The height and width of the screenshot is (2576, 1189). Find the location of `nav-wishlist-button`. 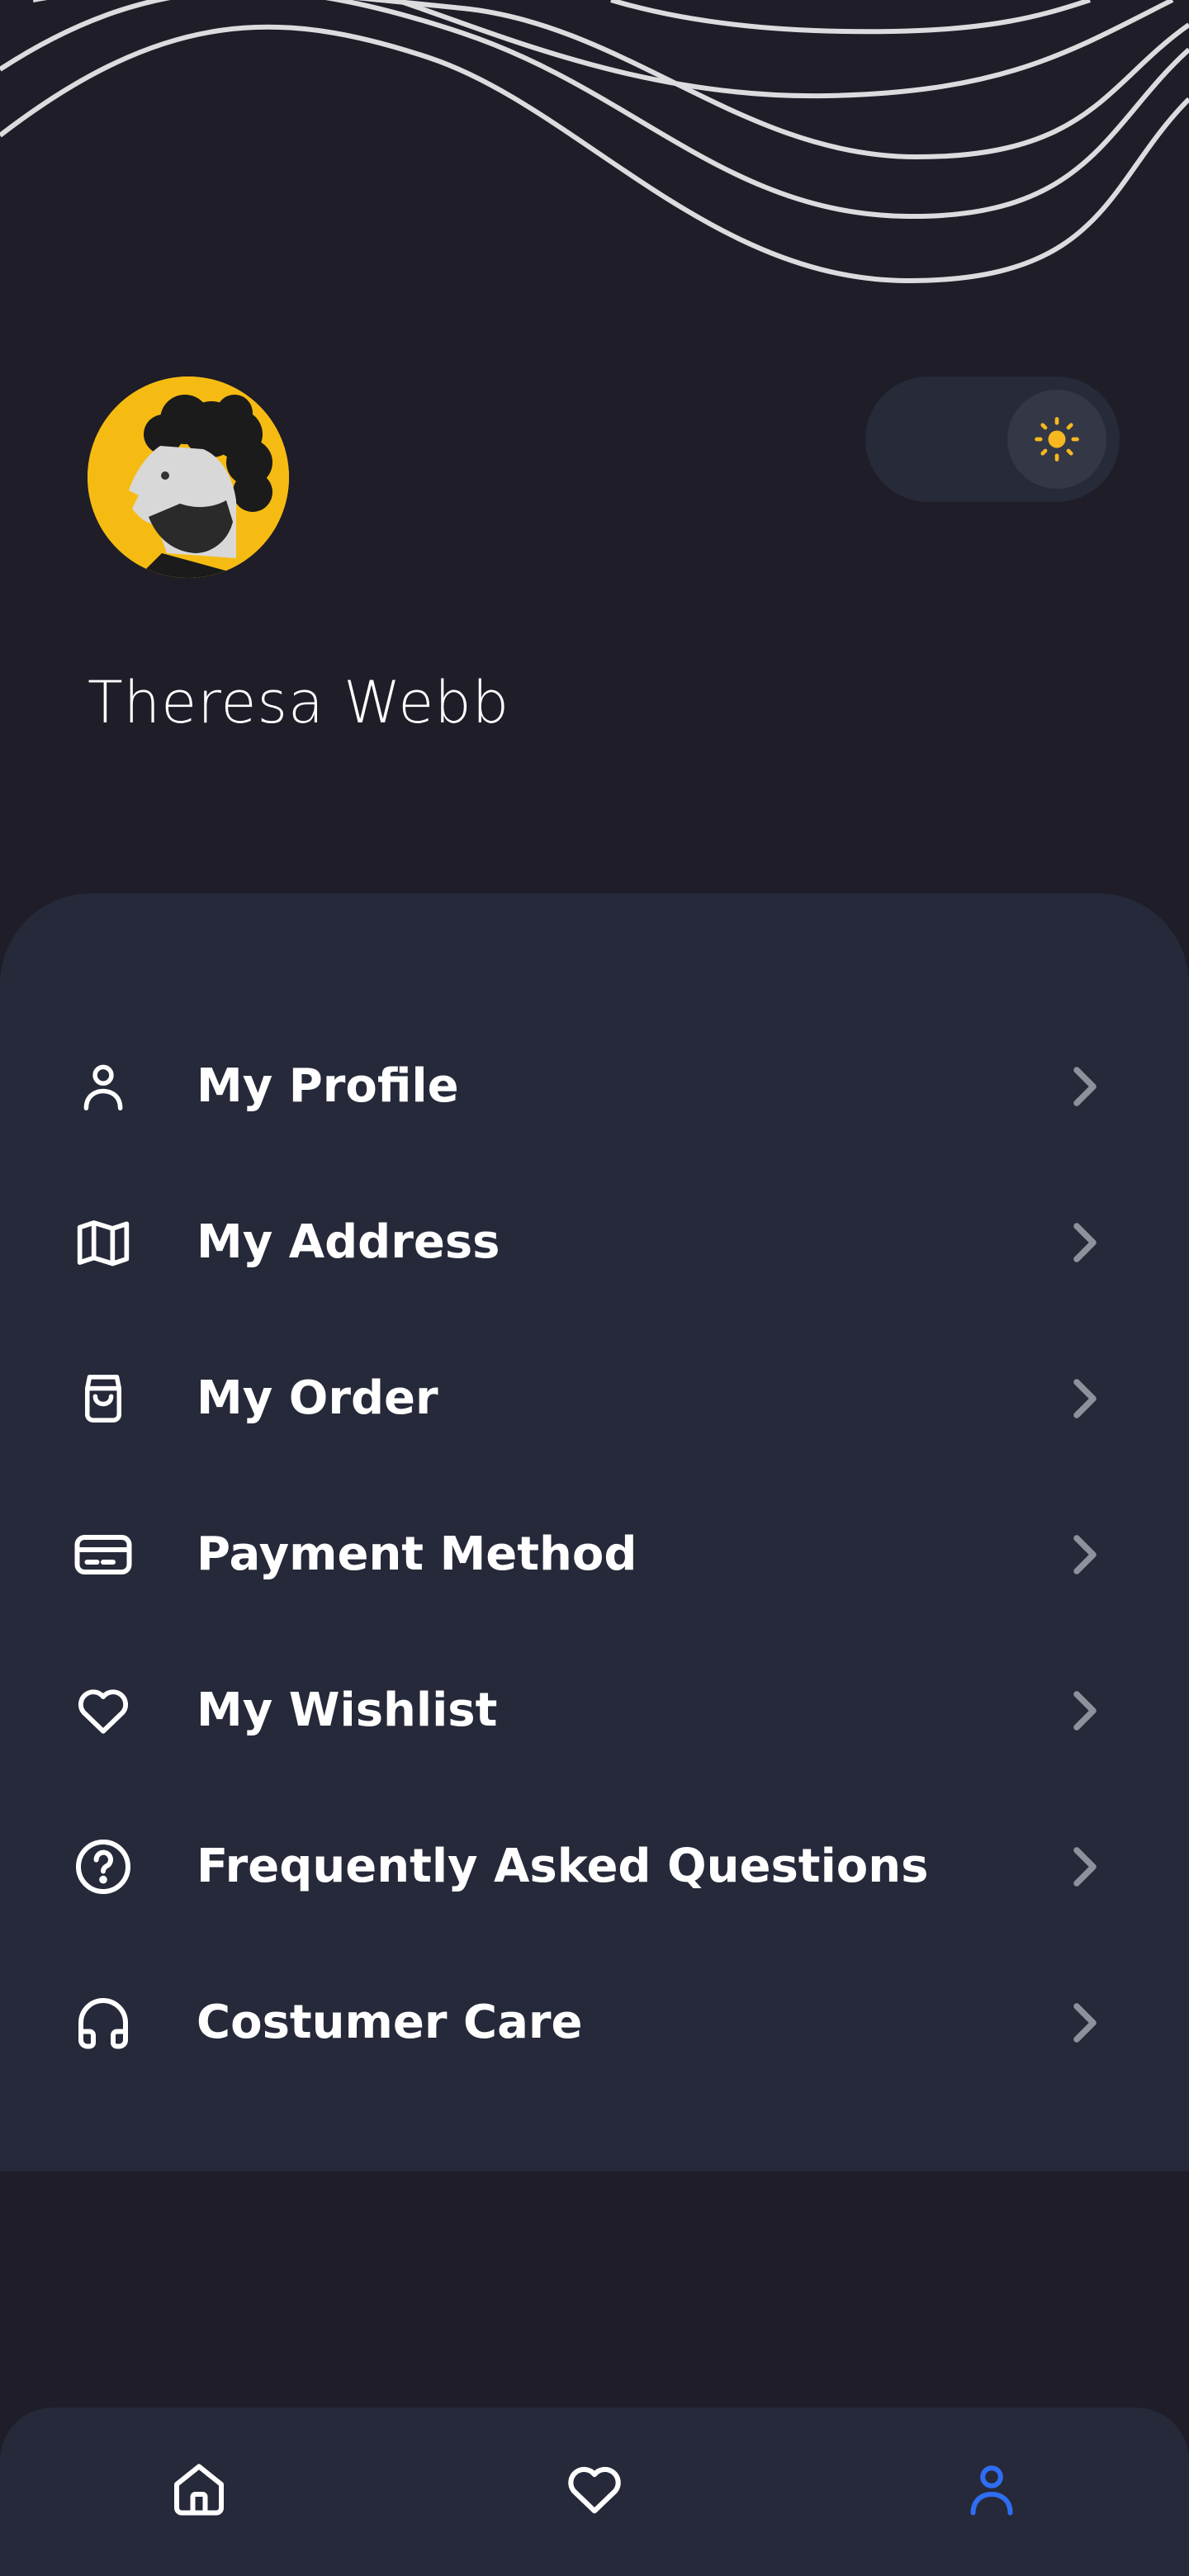

nav-wishlist-button is located at coordinates (594, 2489).